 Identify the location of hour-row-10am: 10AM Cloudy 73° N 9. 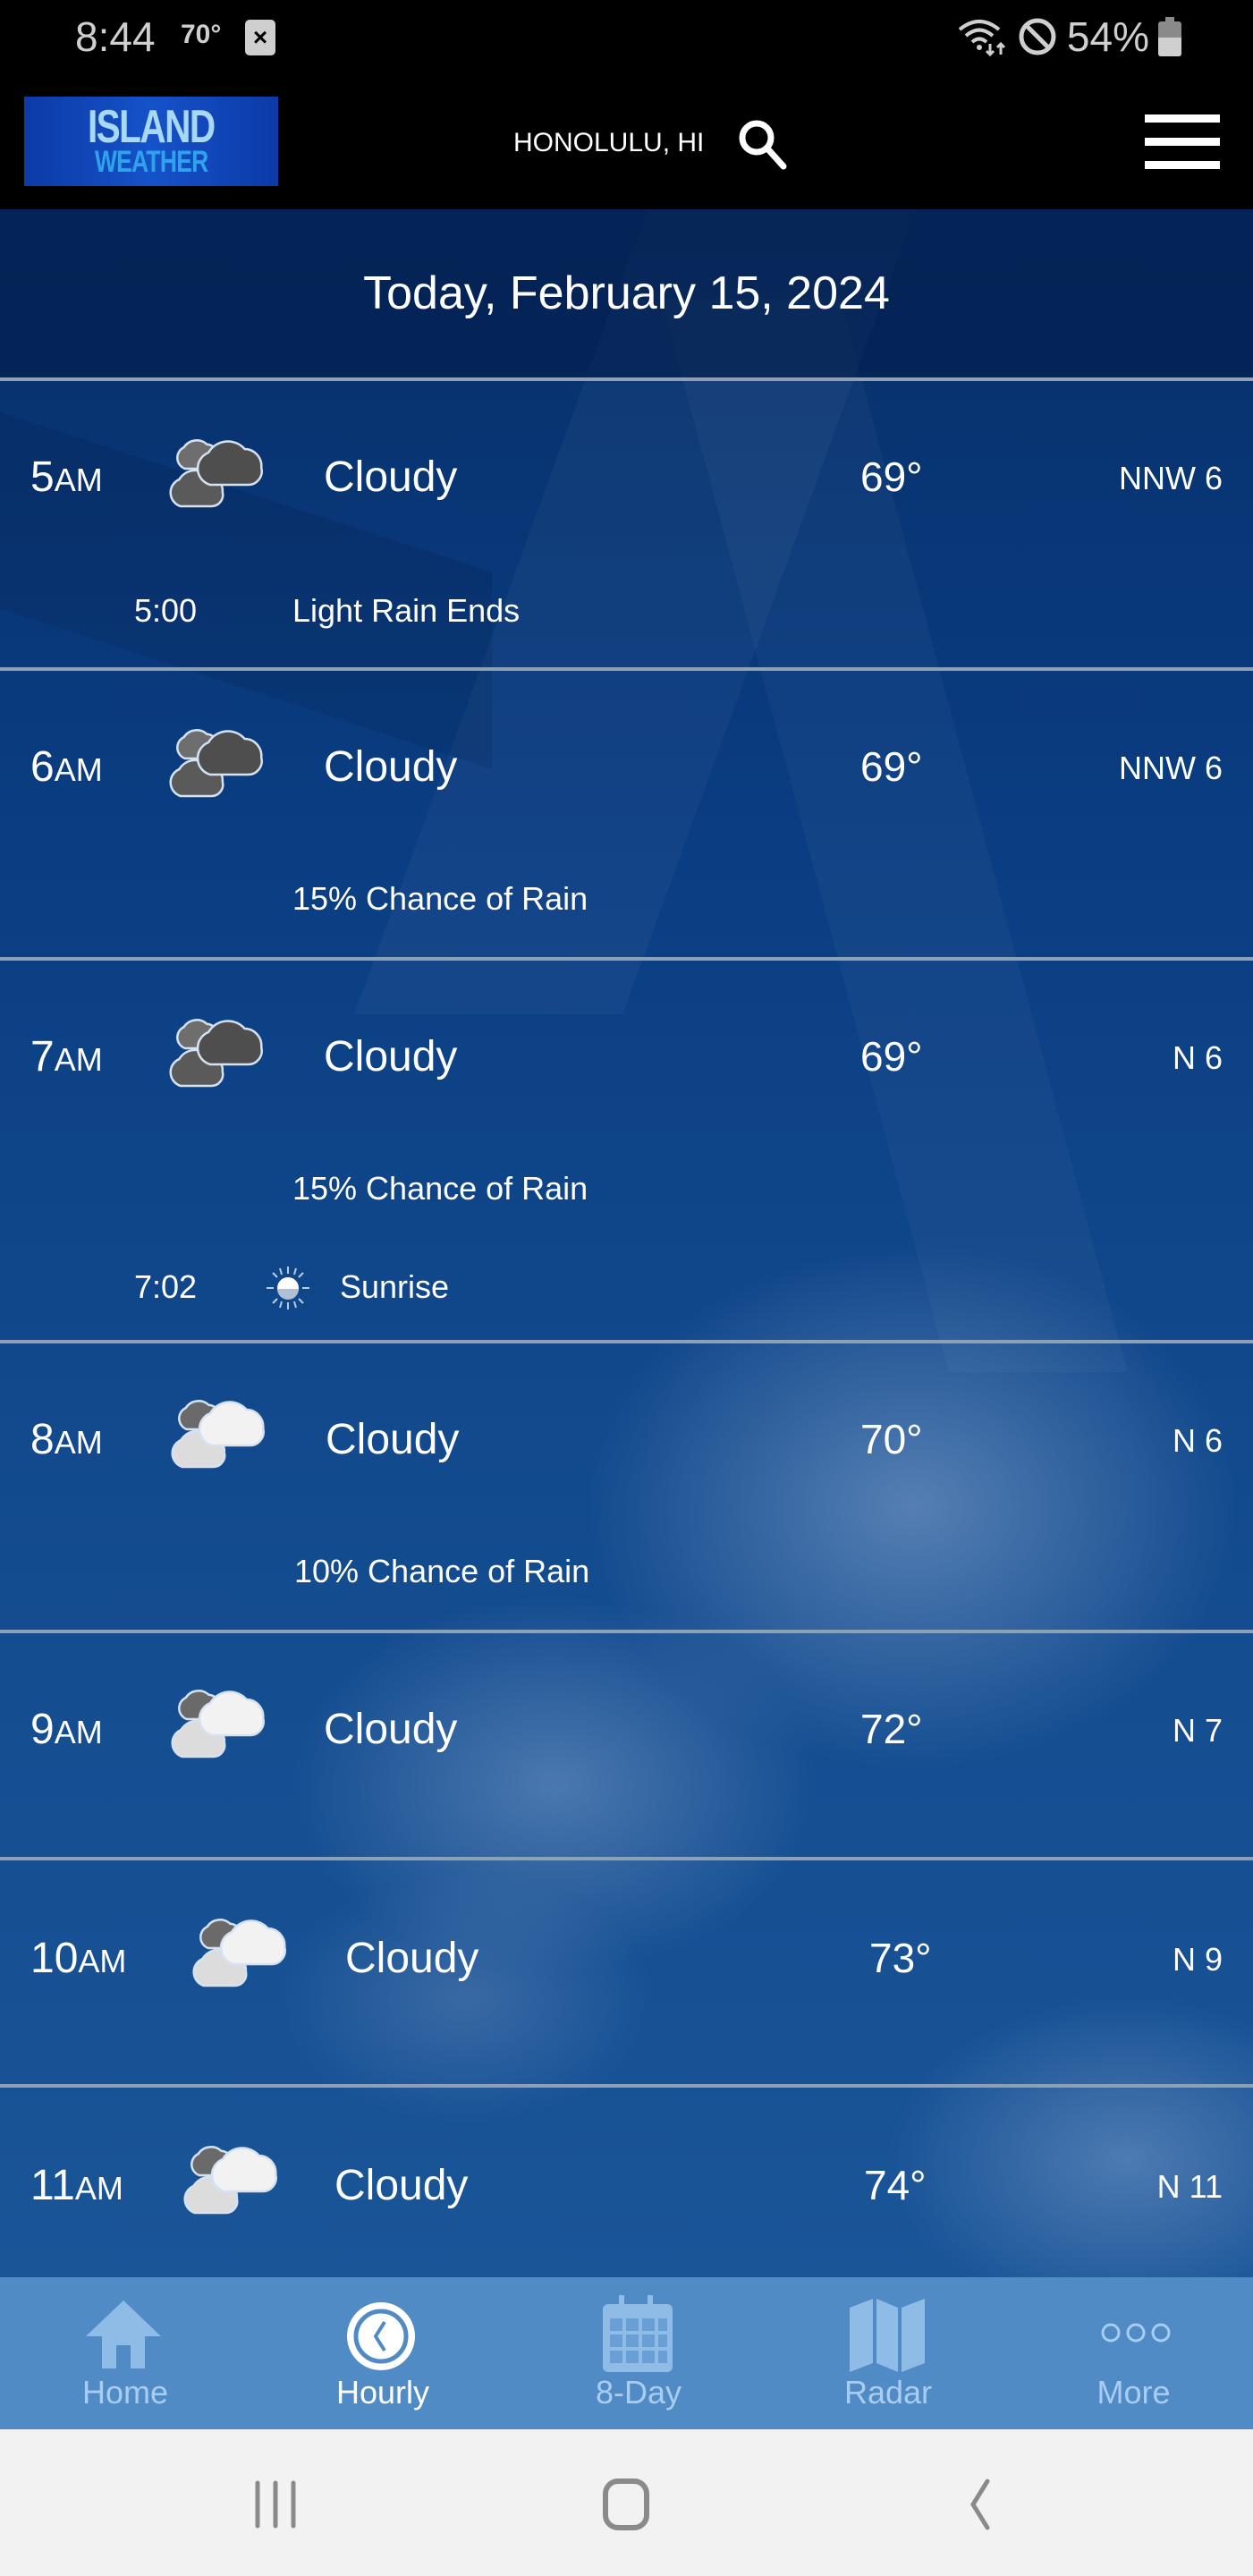
(626, 1972).